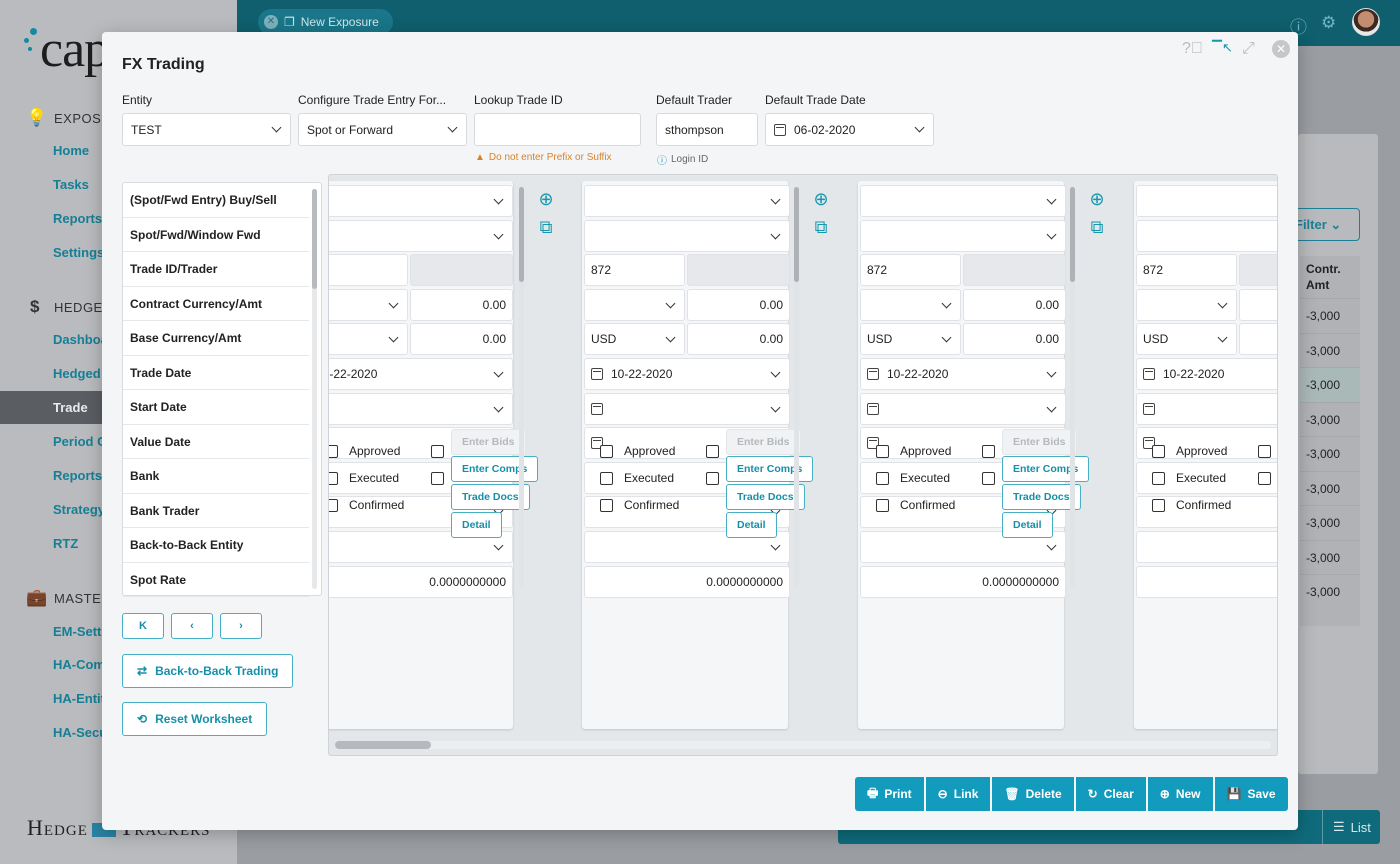 The height and width of the screenshot is (864, 1400). I want to click on sidebar-item-hedged: Hedged I, so click(80, 373).